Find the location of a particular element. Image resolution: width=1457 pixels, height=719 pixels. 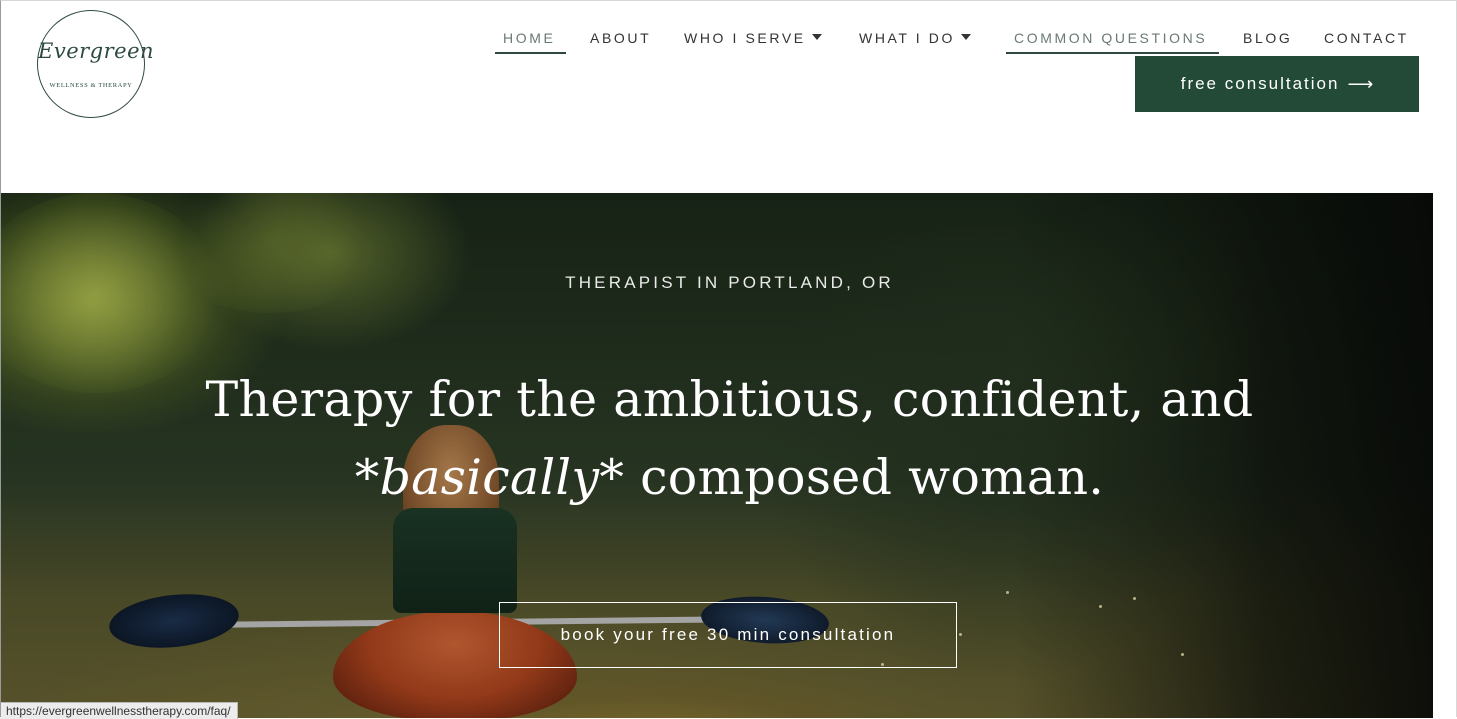

nav-what-i-do: WHAT I DO is located at coordinates (915, 41).